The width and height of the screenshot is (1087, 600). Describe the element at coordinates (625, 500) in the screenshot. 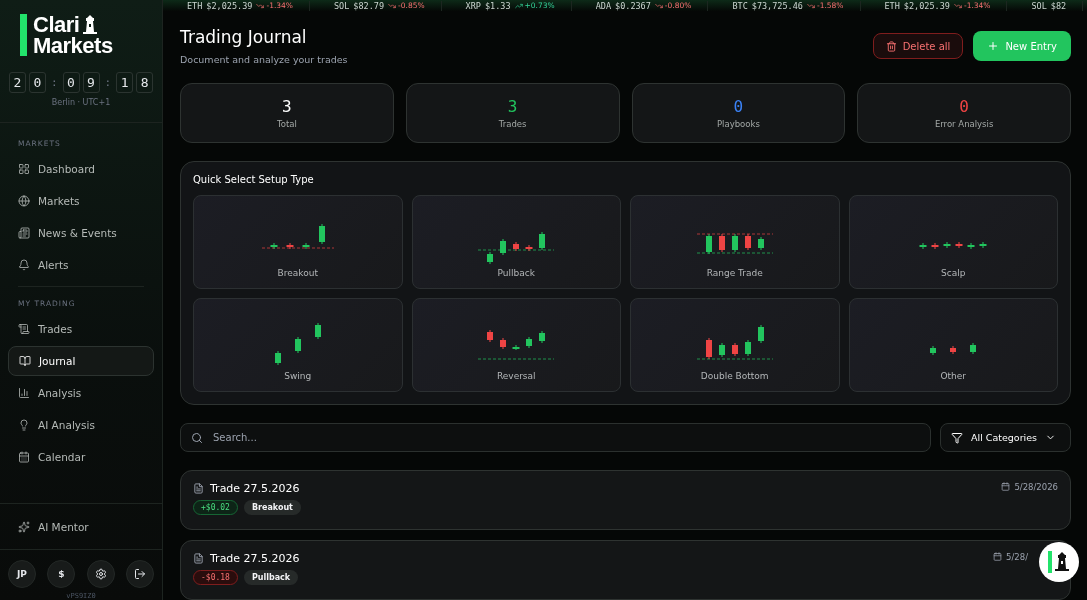

I see `journal-entry: Trade 27.5.2026 +$0.02 Breakout 5/28/2026` at that location.